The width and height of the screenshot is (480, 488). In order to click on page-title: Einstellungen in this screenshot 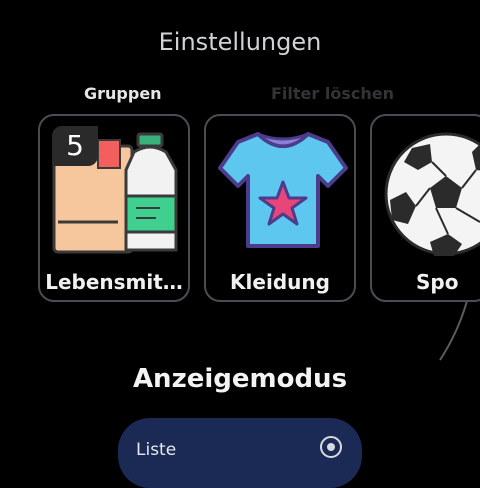, I will do `click(240, 42)`.